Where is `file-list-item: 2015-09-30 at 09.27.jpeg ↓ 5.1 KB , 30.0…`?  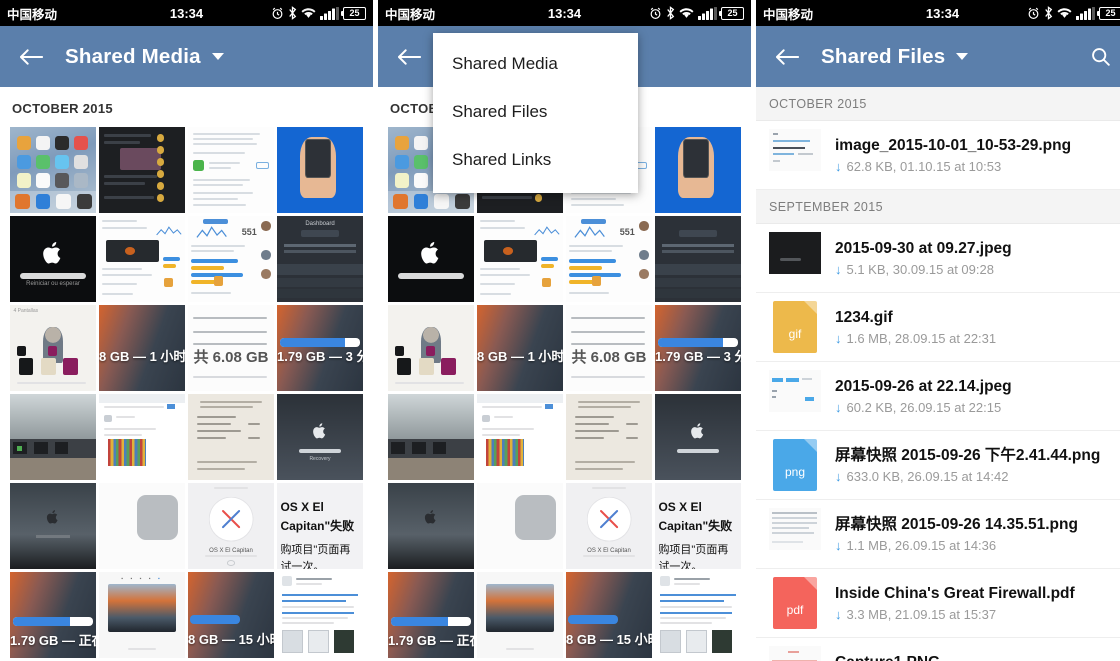
file-list-item: 2015-09-30 at 09.27.jpeg ↓ 5.1 KB , 30.0… is located at coordinates (938, 258).